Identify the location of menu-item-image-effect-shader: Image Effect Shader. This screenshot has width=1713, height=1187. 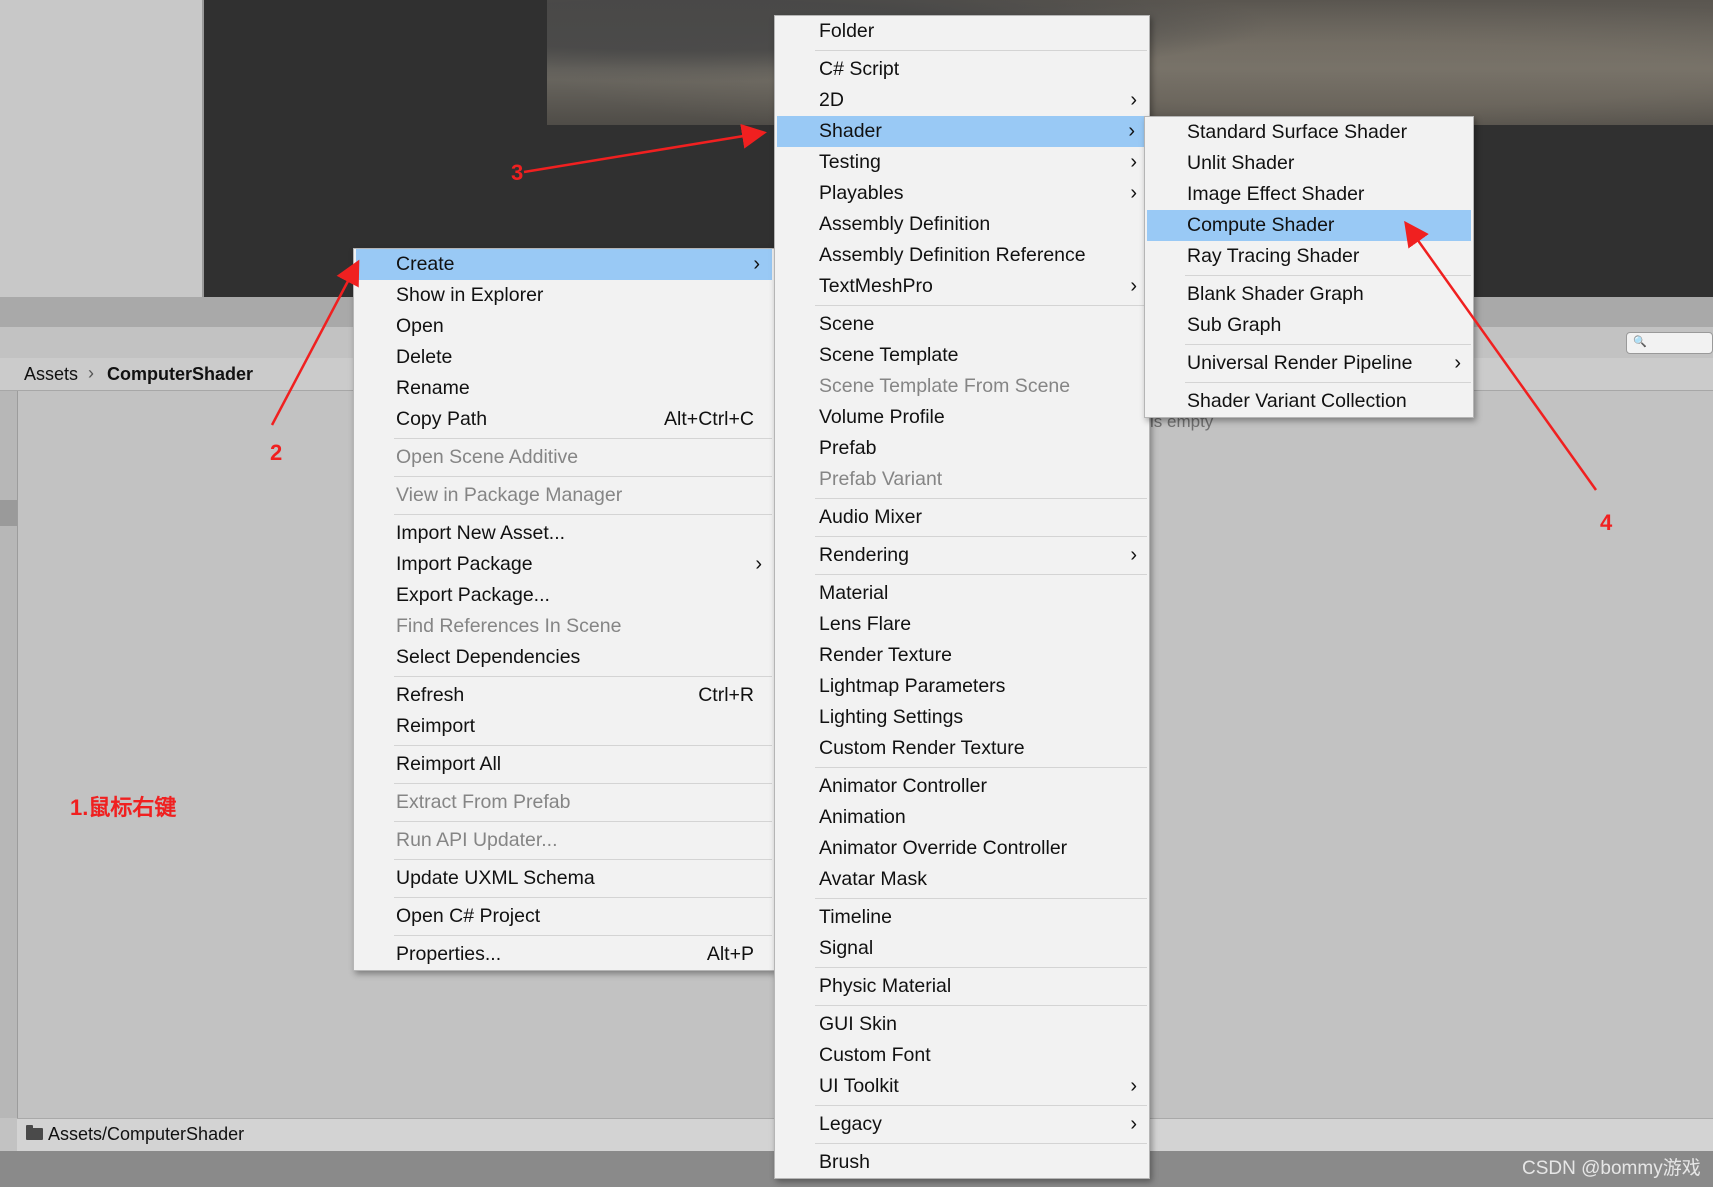
(1309, 194).